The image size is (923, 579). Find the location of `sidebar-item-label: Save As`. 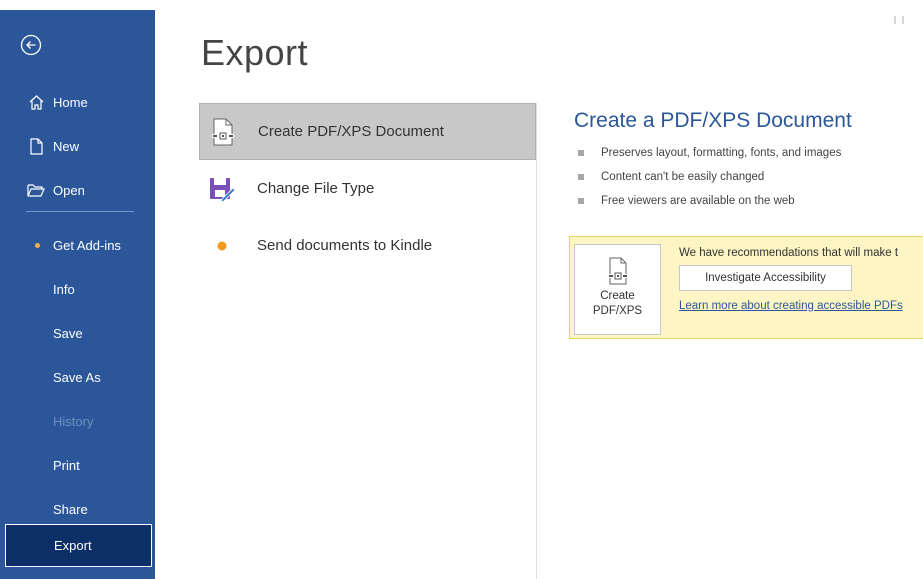

sidebar-item-label: Save As is located at coordinates (77, 377).